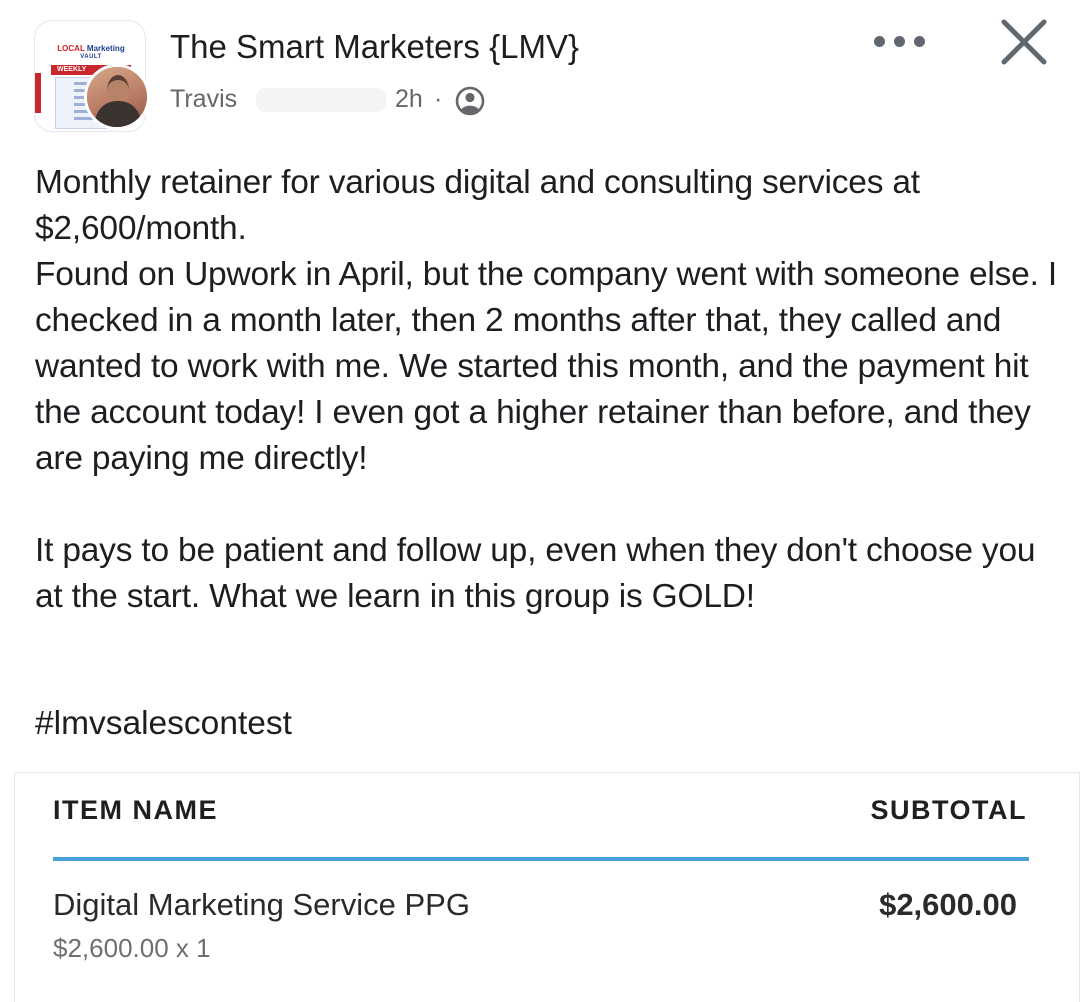 The height and width of the screenshot is (1002, 1080). Describe the element at coordinates (163, 724) in the screenshot. I see `hashtag-link: #lmvsalescontest` at that location.